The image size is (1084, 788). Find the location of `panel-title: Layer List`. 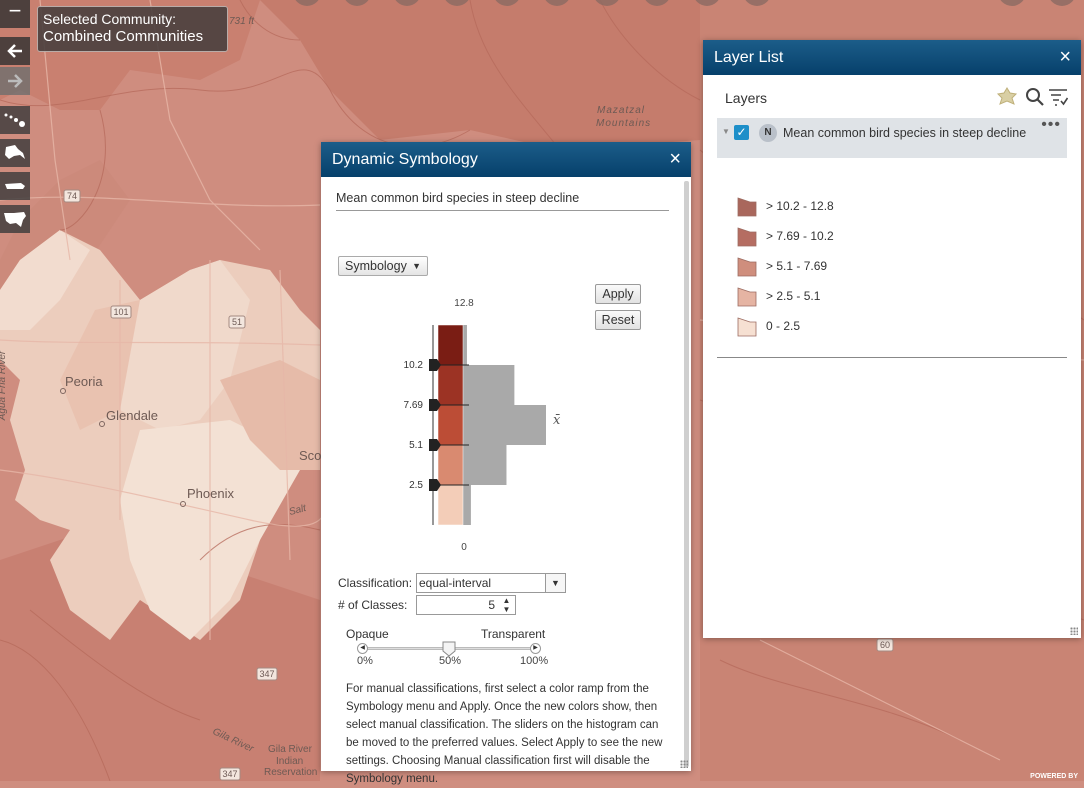

panel-title: Layer List is located at coordinates (749, 57).